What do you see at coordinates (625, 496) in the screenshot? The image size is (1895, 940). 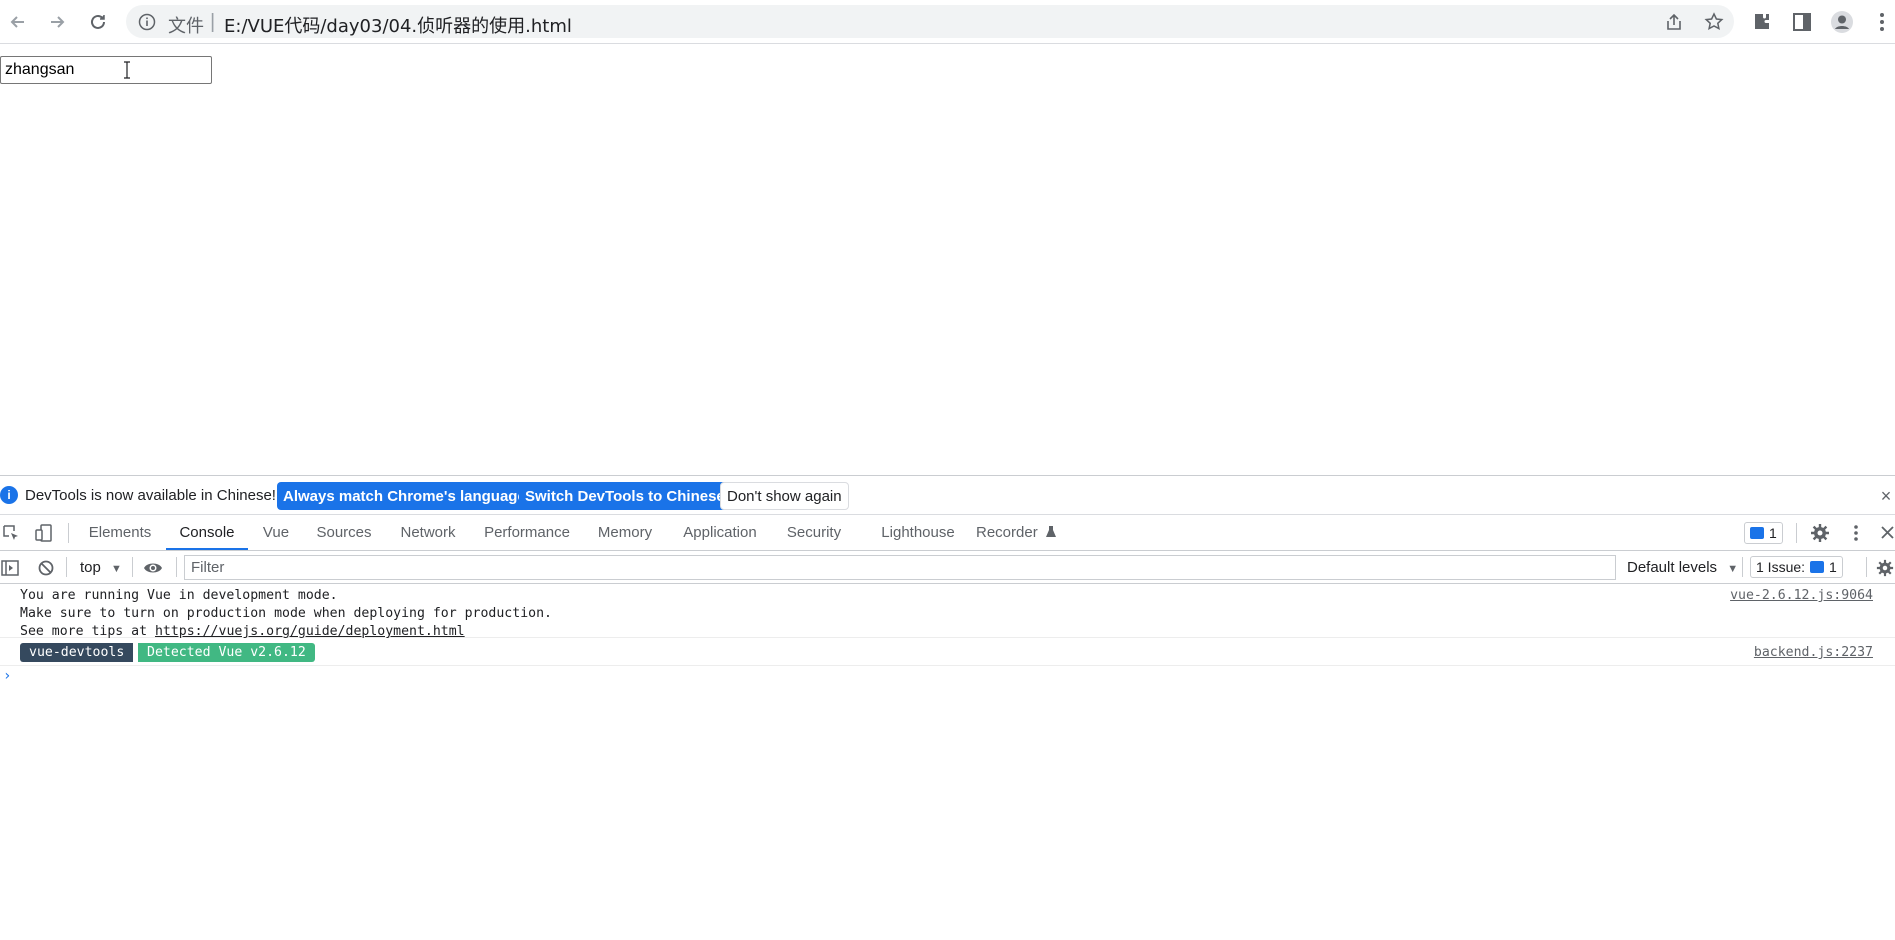 I see `switch-to-chinese-button: Switch DevTools to Chinese` at bounding box center [625, 496].